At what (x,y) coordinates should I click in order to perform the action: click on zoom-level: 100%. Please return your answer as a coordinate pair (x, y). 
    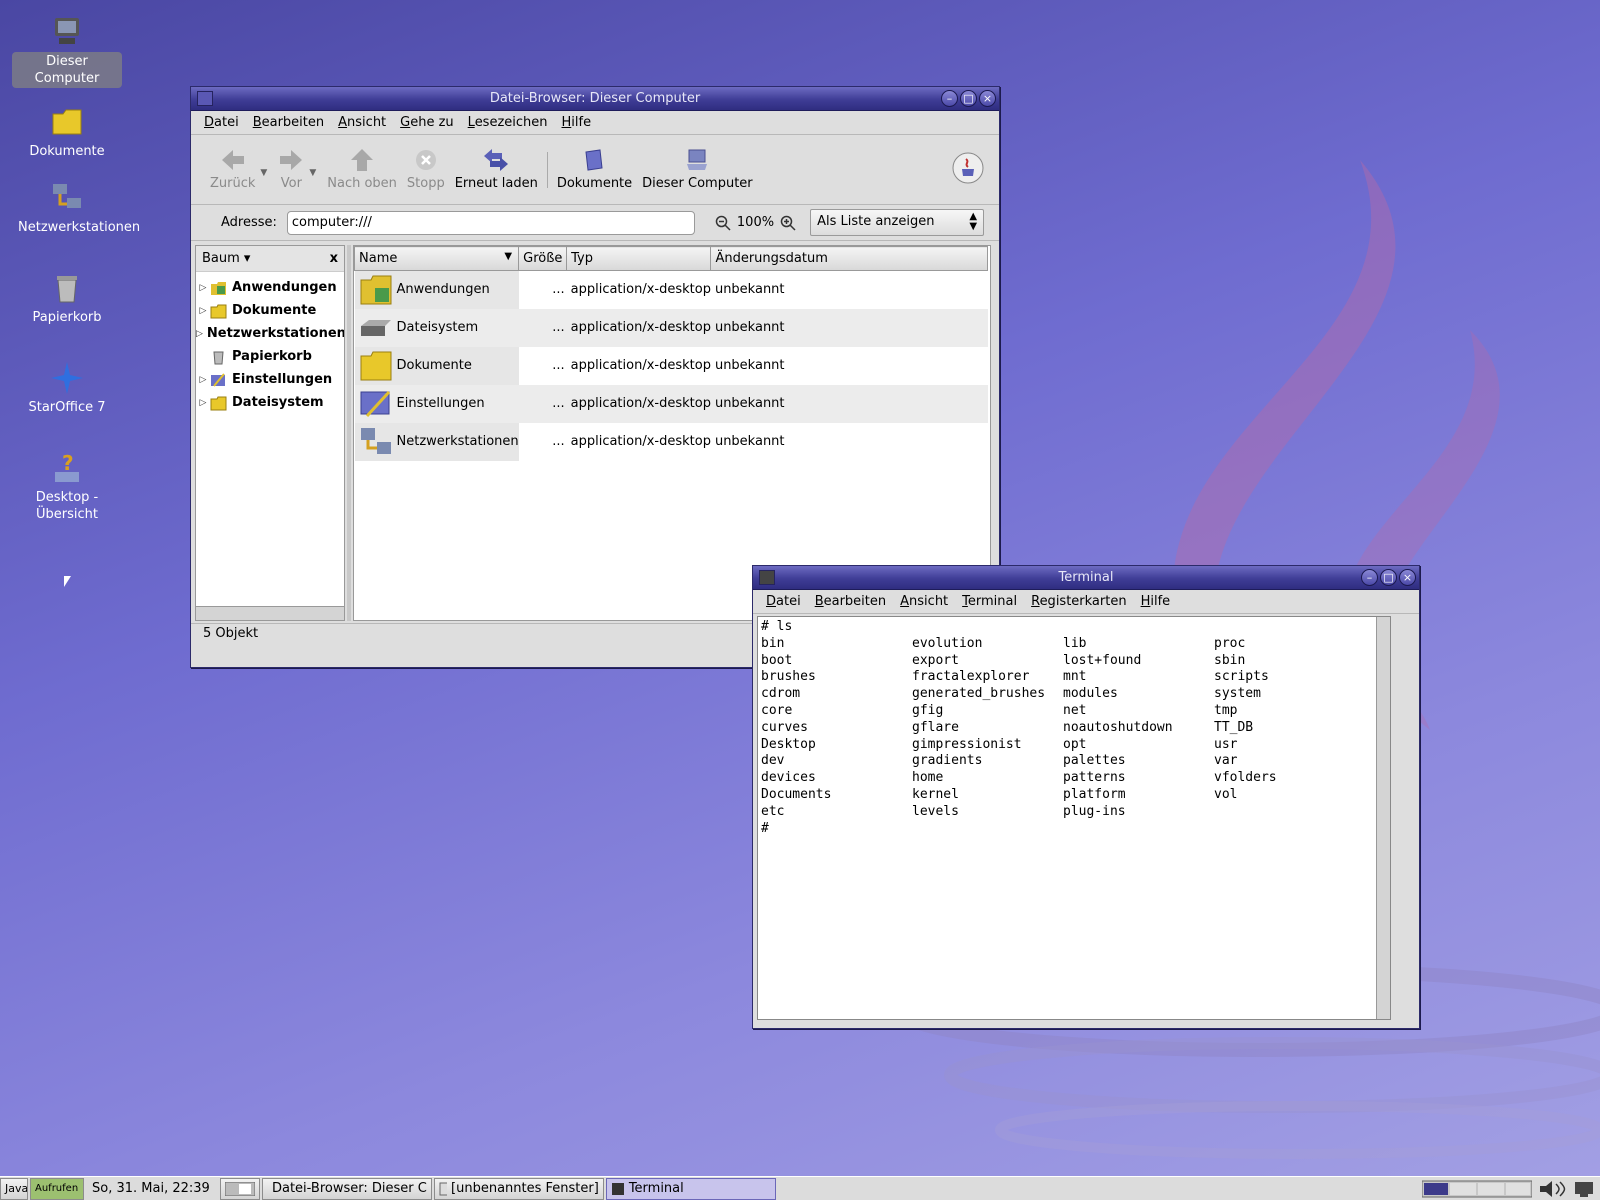
    Looking at the image, I should click on (755, 222).